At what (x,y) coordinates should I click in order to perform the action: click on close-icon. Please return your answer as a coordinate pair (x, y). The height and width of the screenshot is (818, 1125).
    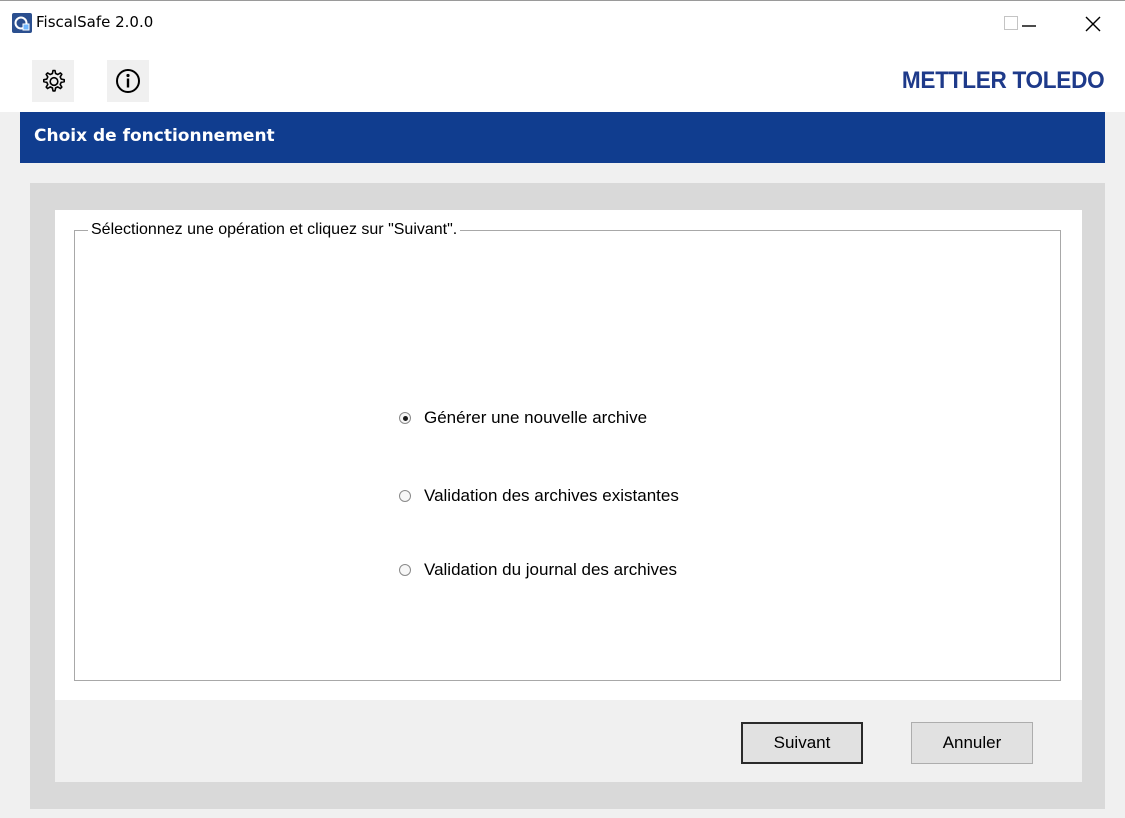
    Looking at the image, I should click on (1093, 24).